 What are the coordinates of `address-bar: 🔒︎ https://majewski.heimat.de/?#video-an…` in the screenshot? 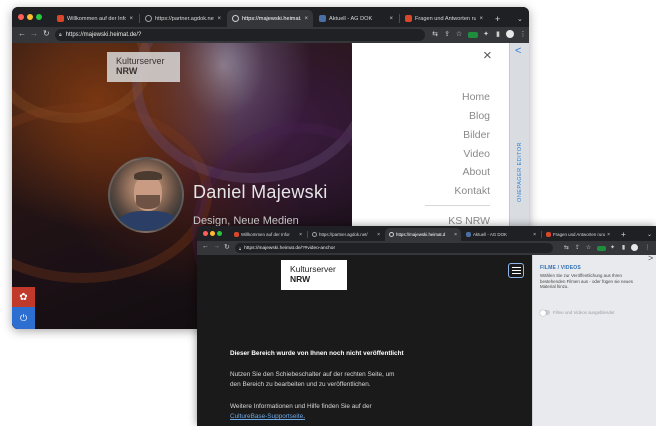 It's located at (394, 248).